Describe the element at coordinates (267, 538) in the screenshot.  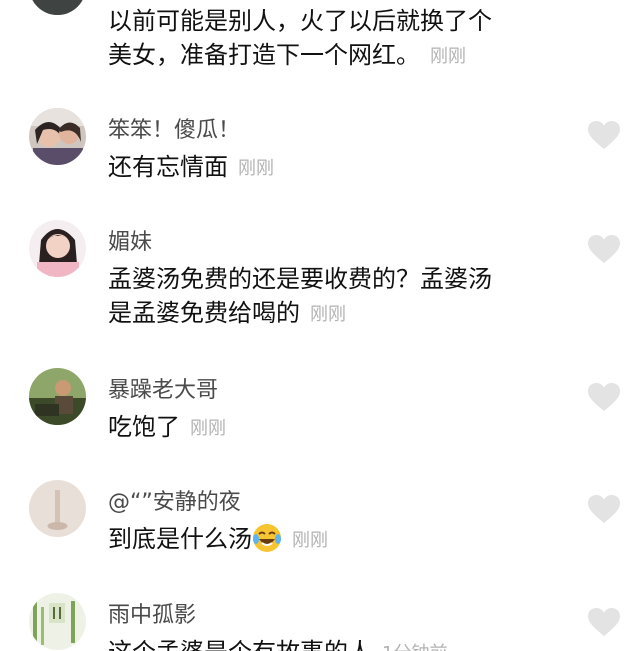
I see `laughing-crying-emoji-icon` at that location.